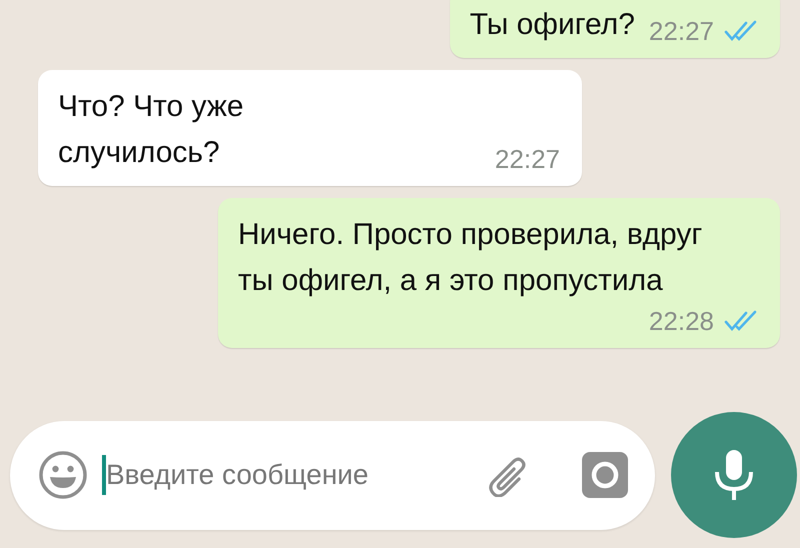 The height and width of the screenshot is (548, 800). I want to click on microphone-icon, so click(734, 475).